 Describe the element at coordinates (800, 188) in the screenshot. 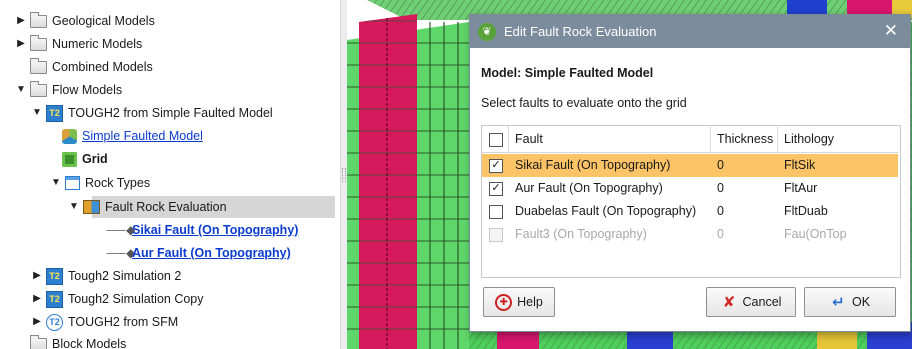

I see `lithology-value: FltAur` at that location.